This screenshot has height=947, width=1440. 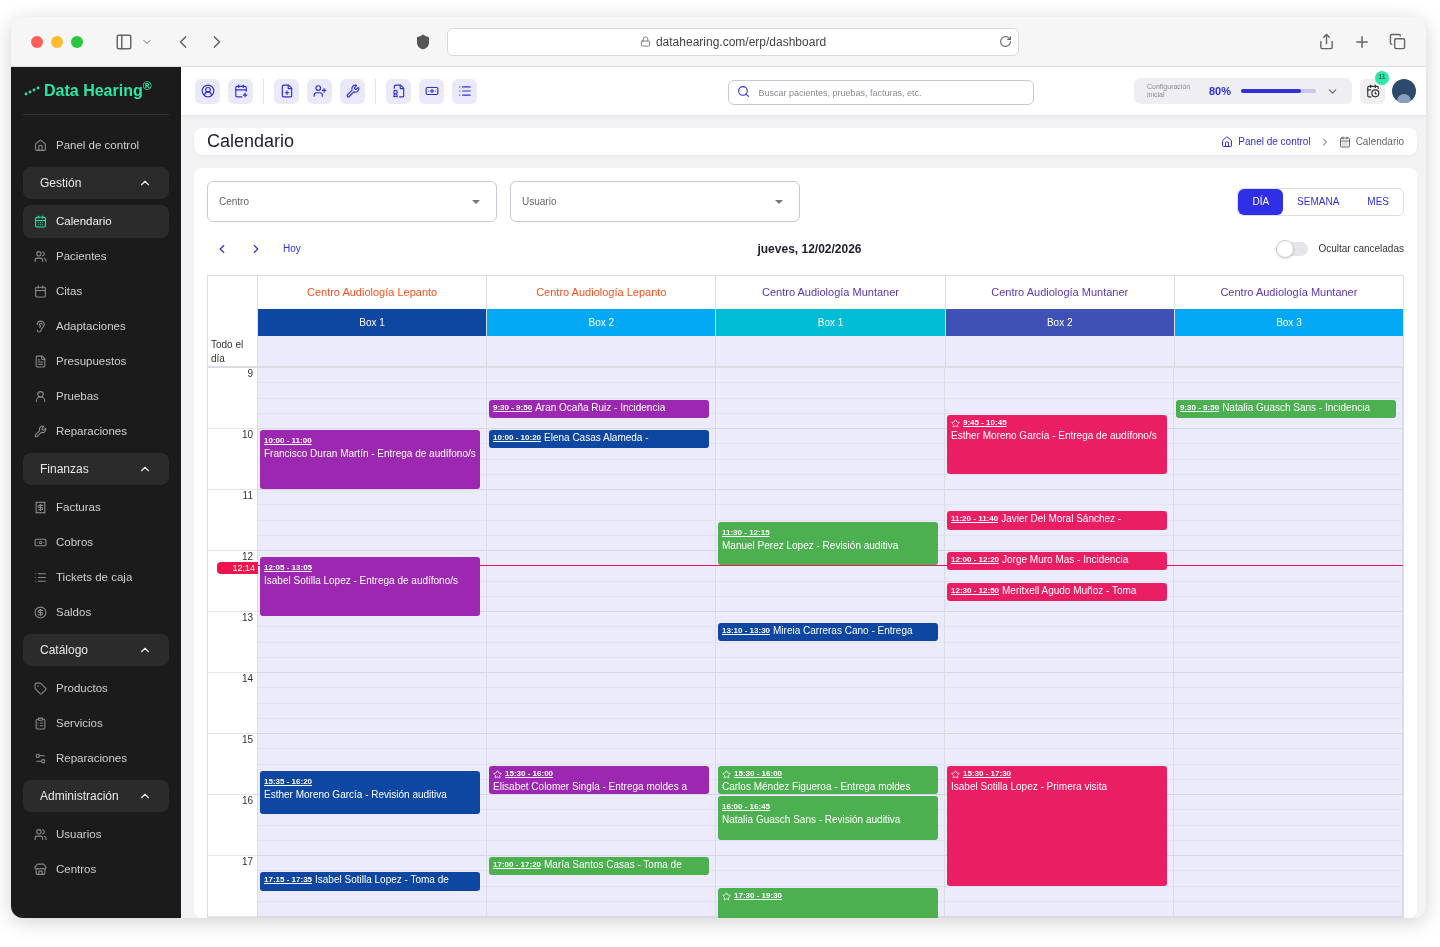 I want to click on day-column: 9:30 - 9:50 Aran Ocaña Ruiz - Incidencia 10:00 - 10:20 Elena Casas Alameda - 15:30 - 16:00 Elisabet Colomer Singla - Entrega moldes a 17:00 - 17:20 María Santos Casas - Toma de, so click(x=601, y=642).